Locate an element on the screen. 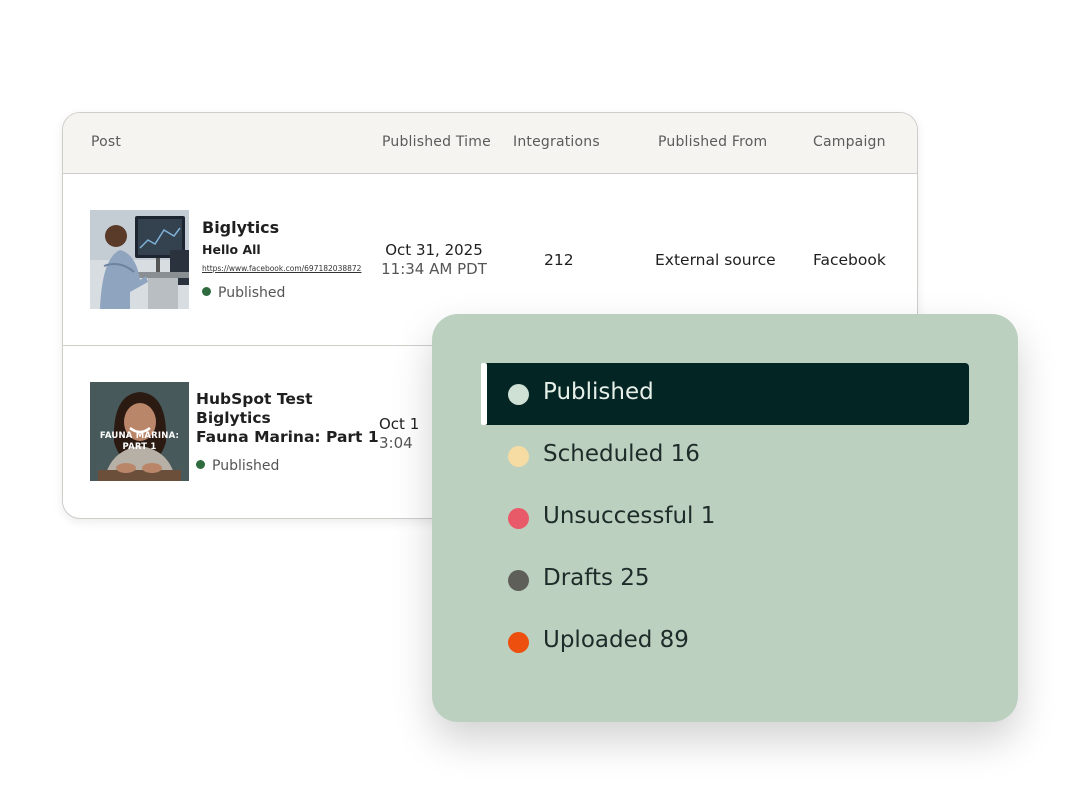 The image size is (1080, 810). filter-label: Scheduled 16 is located at coordinates (621, 454).